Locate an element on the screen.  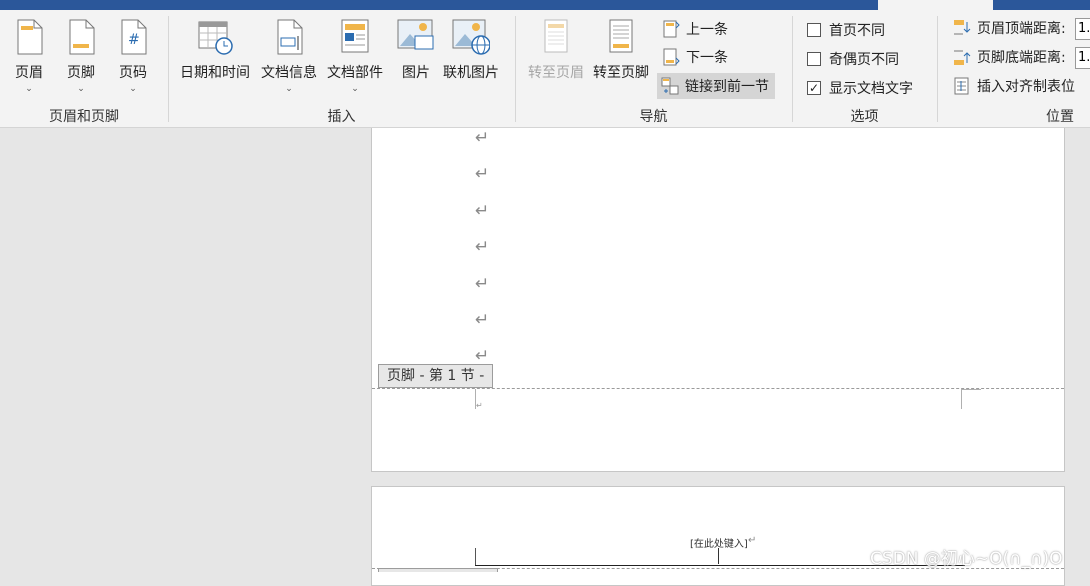
picture-button: 图片 is located at coordinates (416, 50).